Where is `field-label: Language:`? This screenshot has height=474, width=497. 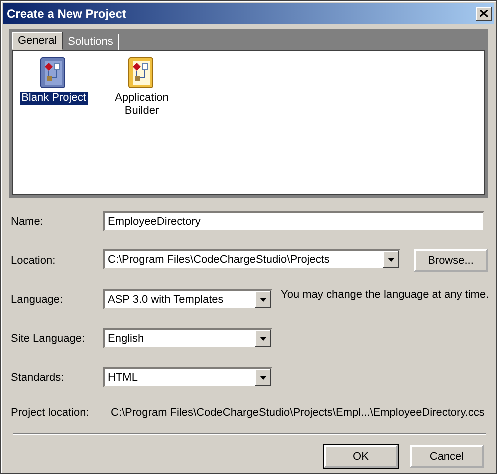 field-label: Language: is located at coordinates (37, 300).